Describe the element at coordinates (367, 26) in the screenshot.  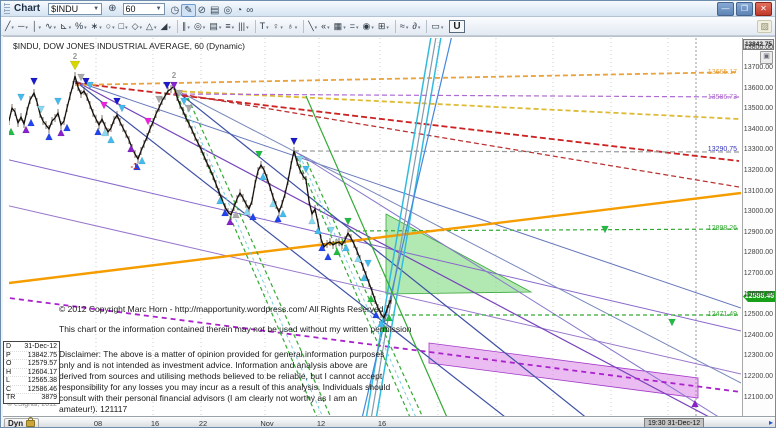
I see `tool-eye: ◉ ▾` at that location.